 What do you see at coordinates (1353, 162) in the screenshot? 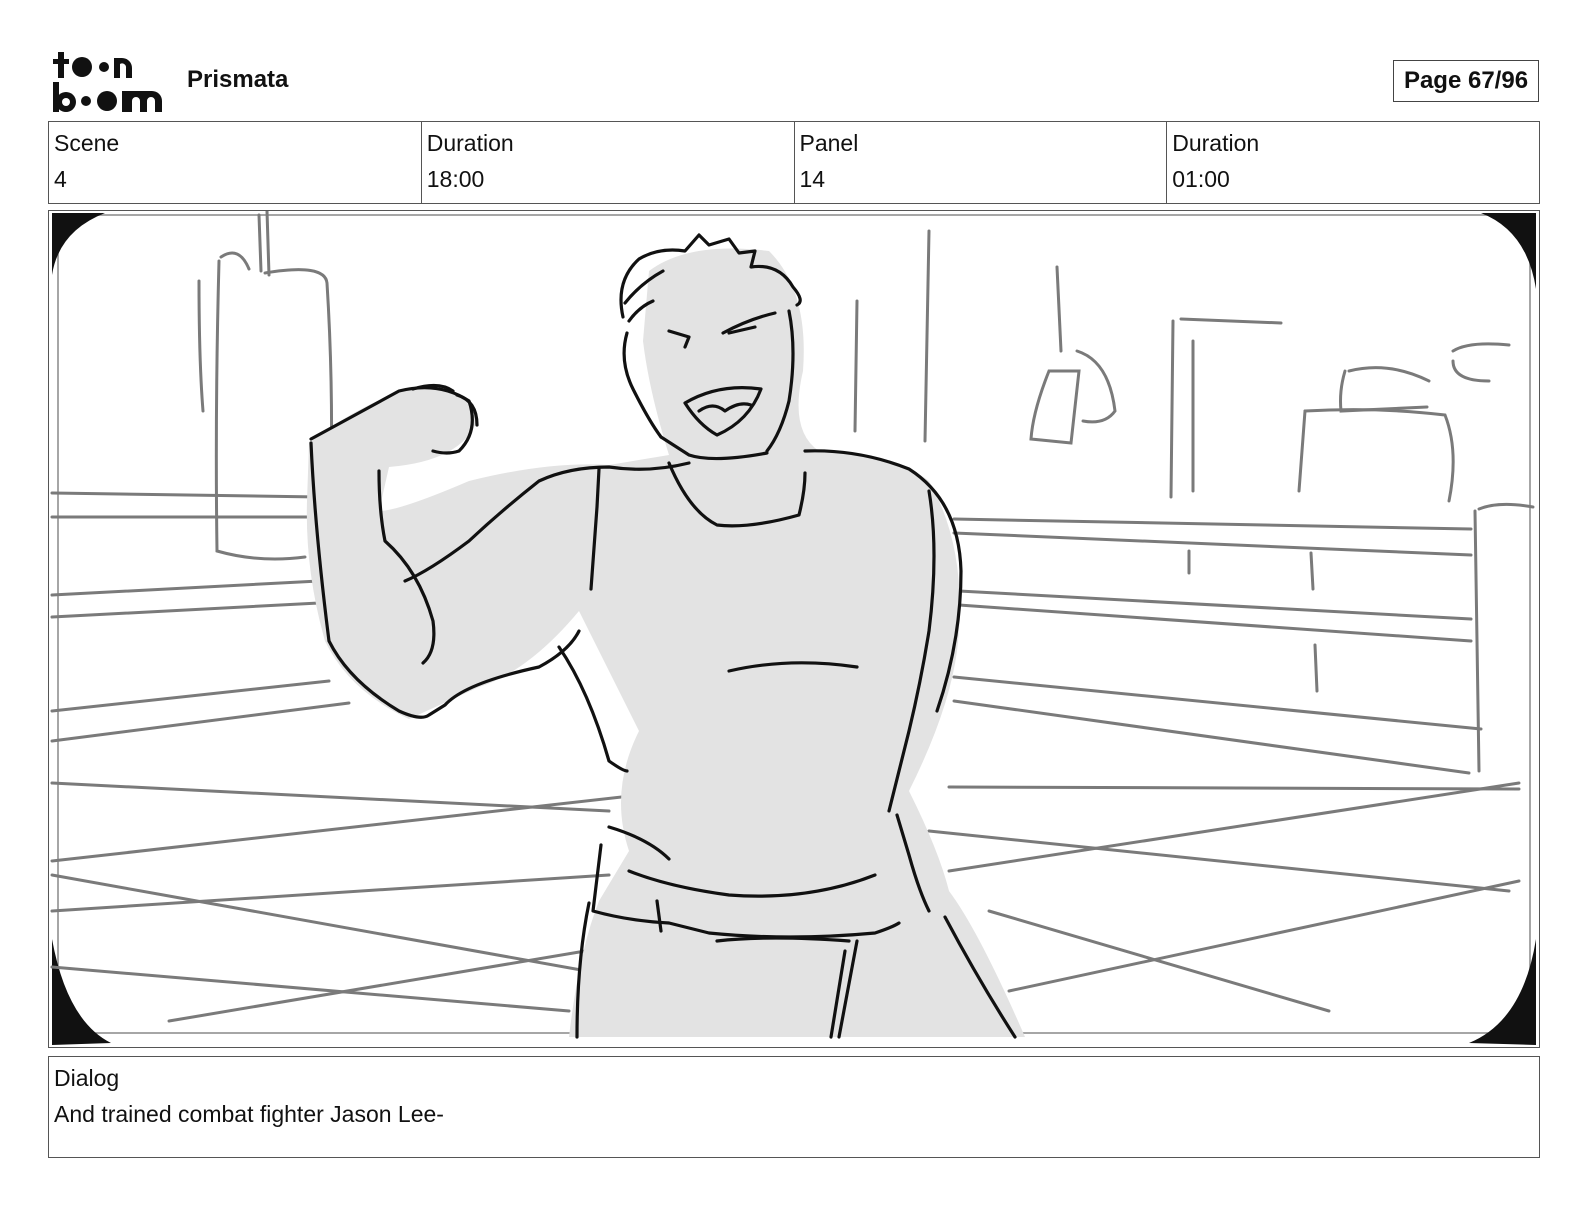
I see `panel-duration-cell: Duration 01:00` at bounding box center [1353, 162].